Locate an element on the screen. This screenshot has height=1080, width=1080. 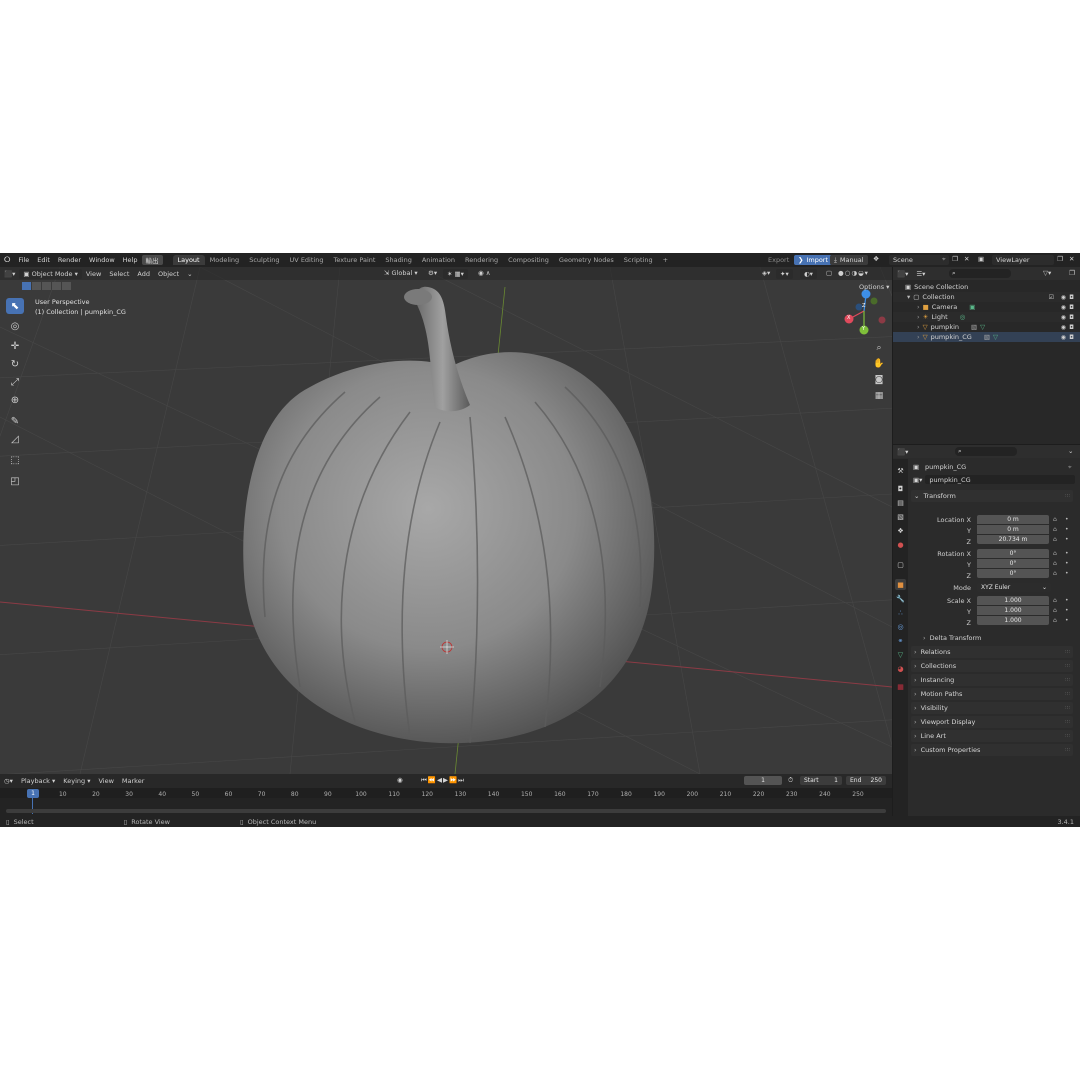
menu-edit: Edit is located at coordinates (43, 260).